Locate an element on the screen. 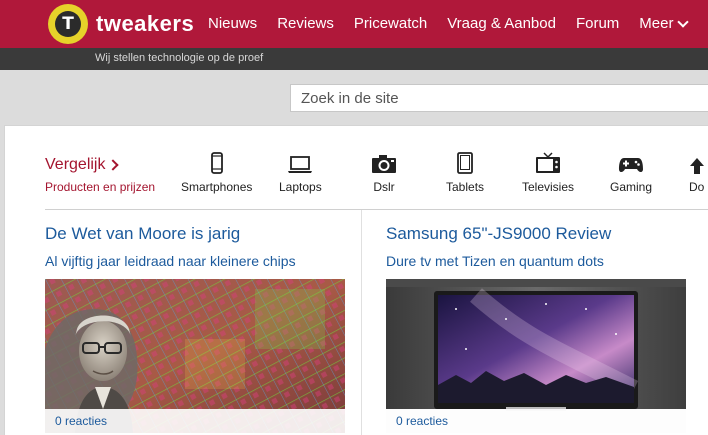 The width and height of the screenshot is (708, 435). logo-letter: T is located at coordinates (68, 24).